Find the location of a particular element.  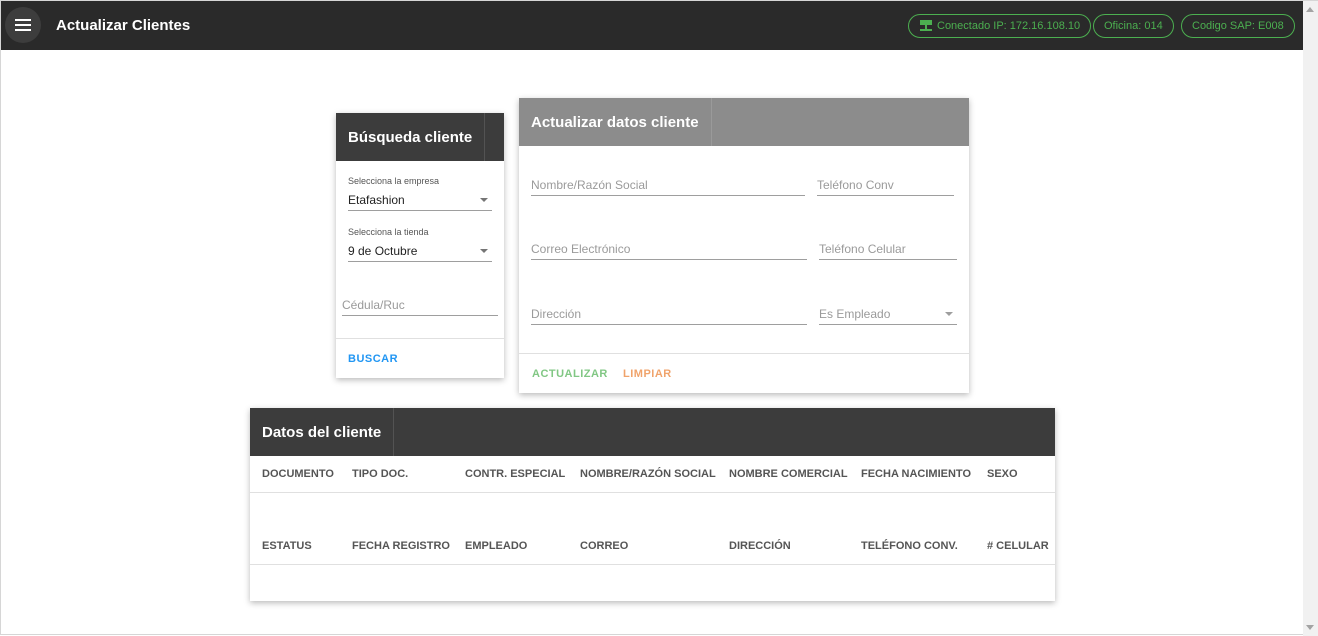

search-card-header: Búsqueda cliente is located at coordinates (420, 137).